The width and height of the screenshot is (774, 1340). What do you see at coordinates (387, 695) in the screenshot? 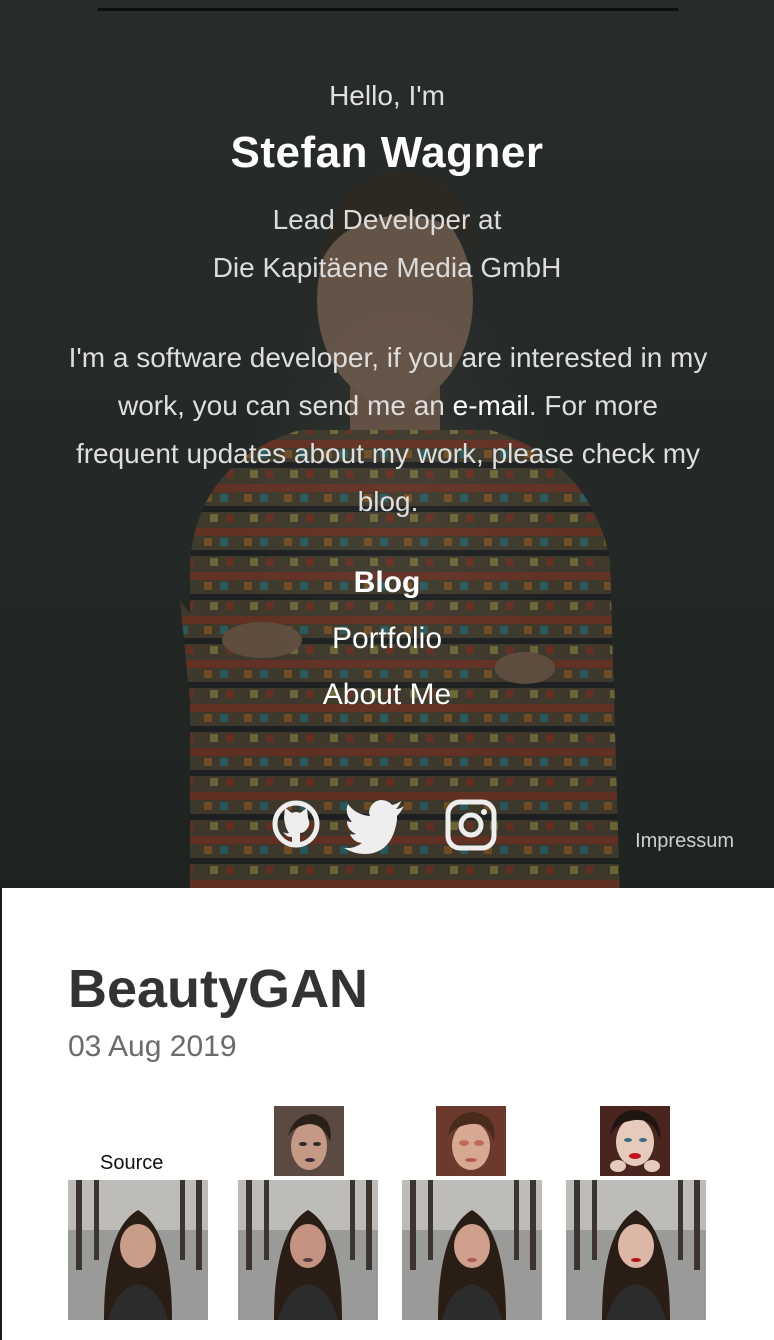
I see `nav-about-link: About Me` at bounding box center [387, 695].